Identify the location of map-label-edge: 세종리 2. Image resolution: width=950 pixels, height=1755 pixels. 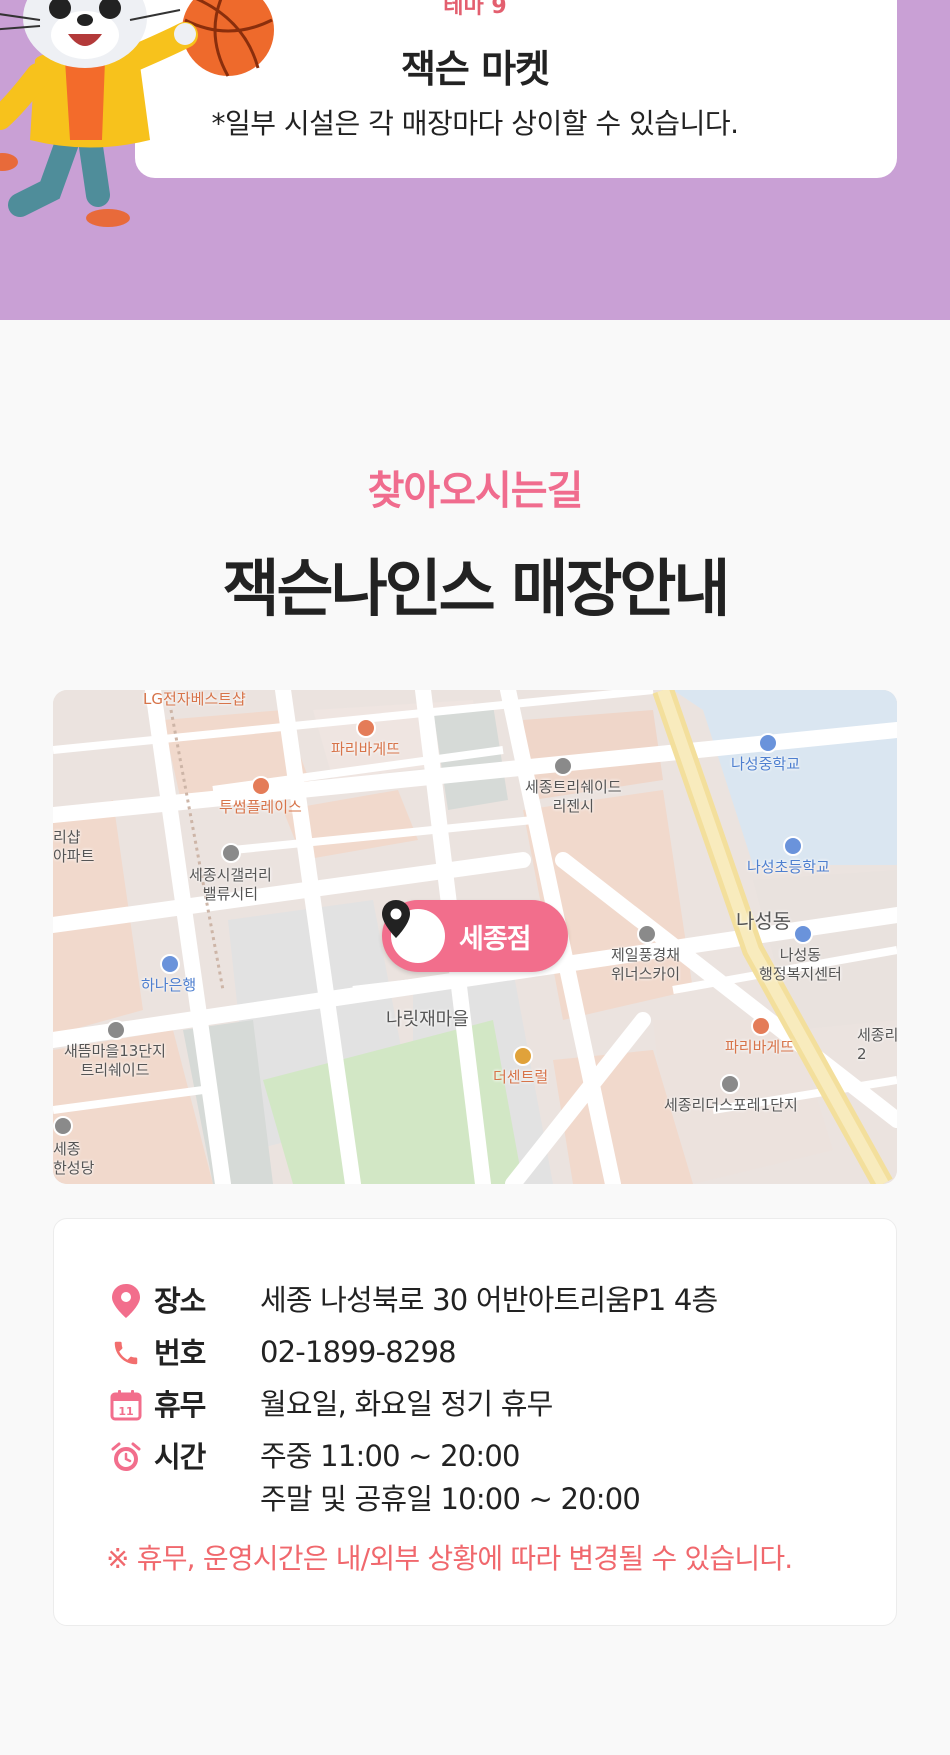
(877, 1044).